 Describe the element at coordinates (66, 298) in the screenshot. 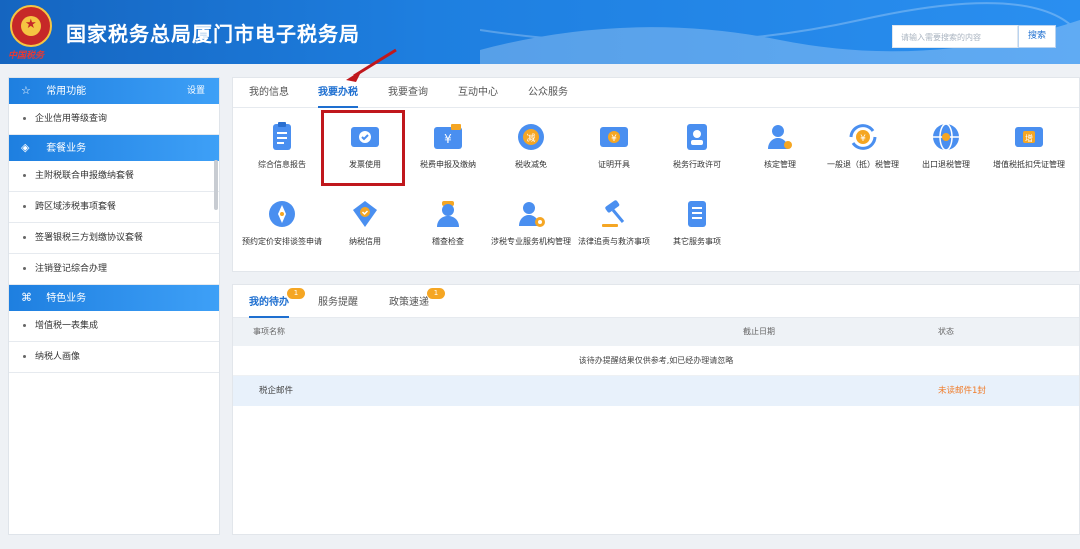

I see `sidebar-section-title: 特色业务` at that location.